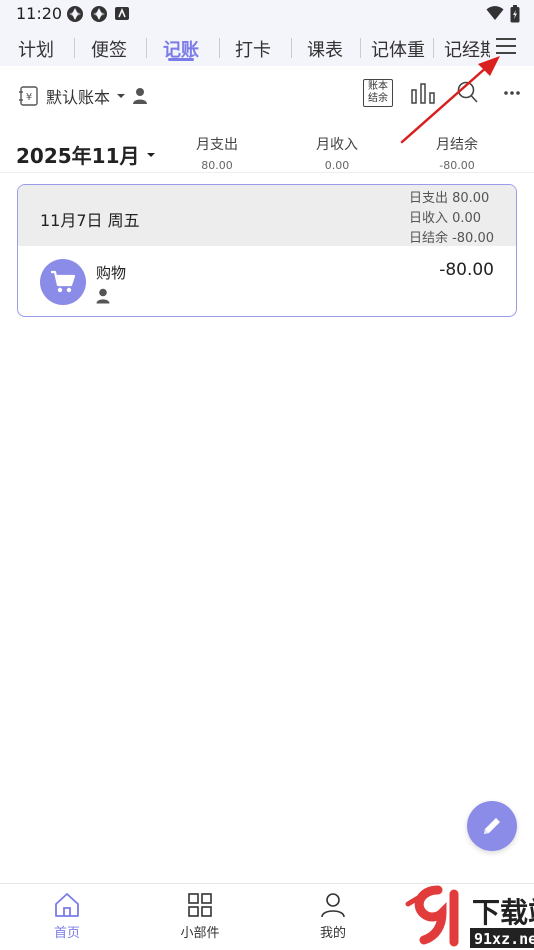 This screenshot has width=534, height=950. I want to click on tab-timetable: 课表, so click(325, 50).